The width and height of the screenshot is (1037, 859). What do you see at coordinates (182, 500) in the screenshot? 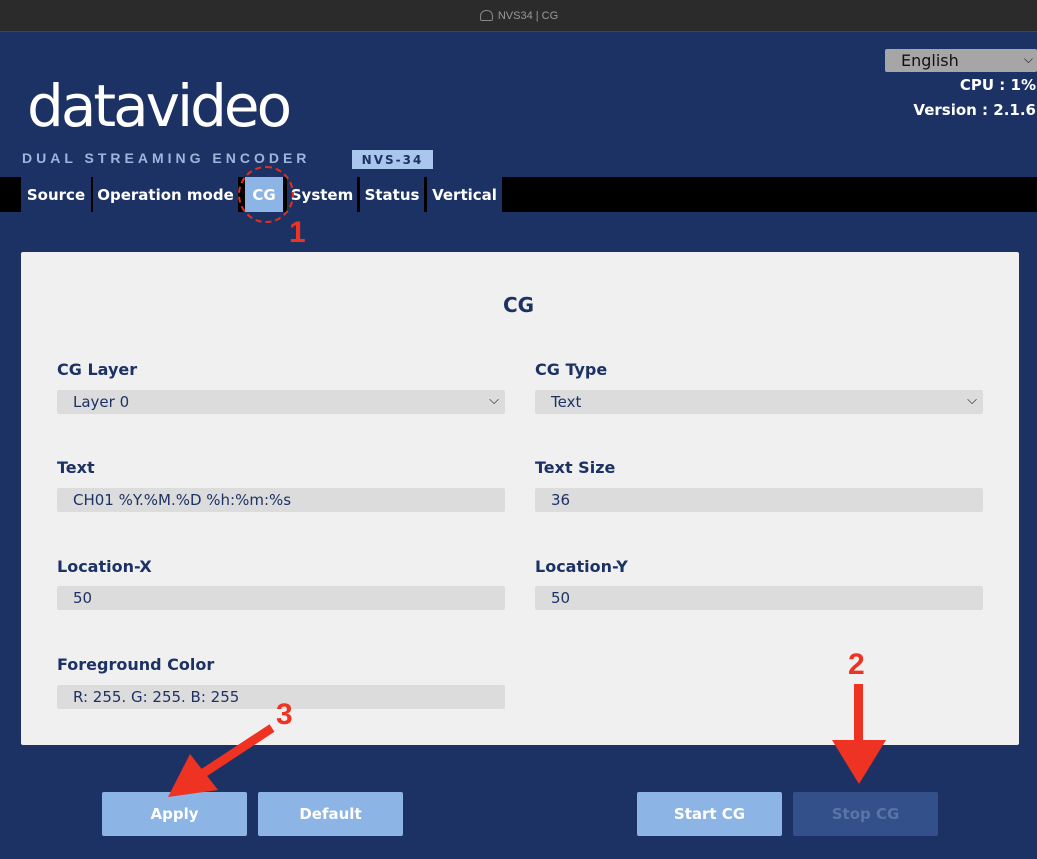
I see `text-value: CH01 %Y.%M.%D %h:%m:%s` at bounding box center [182, 500].